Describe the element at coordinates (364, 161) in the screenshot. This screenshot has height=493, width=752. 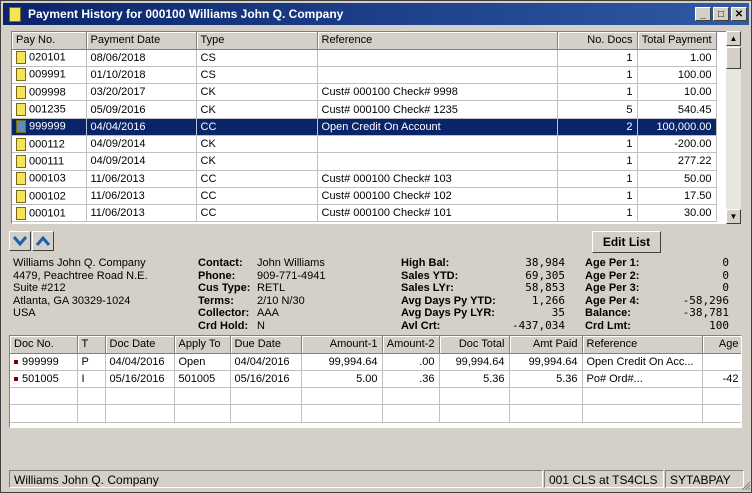
I see `payment-row: 000111 04/09/2014 CK 1 277.22` at that location.